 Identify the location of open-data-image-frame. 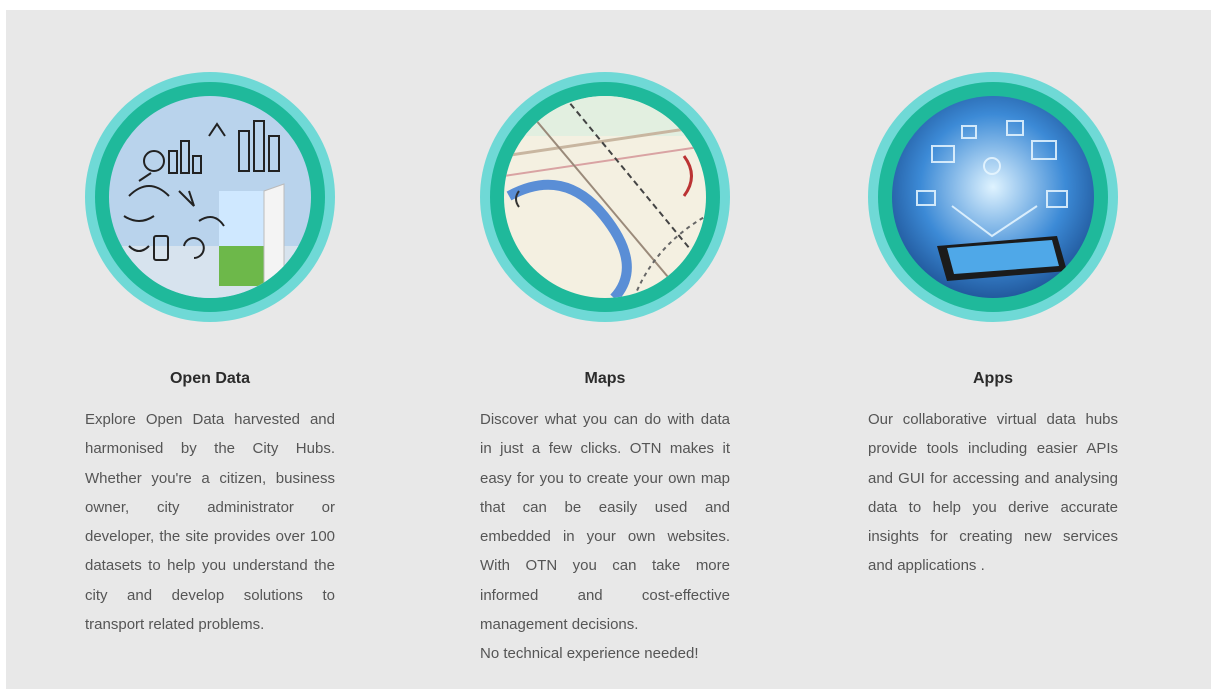
(210, 197).